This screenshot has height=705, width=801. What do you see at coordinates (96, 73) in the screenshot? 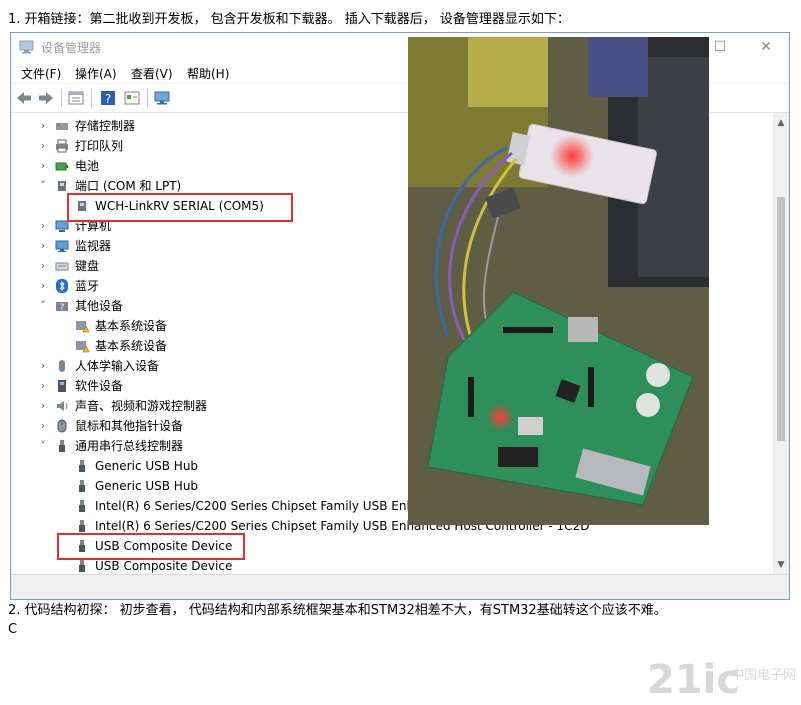
I see `menu-action: 操作(A)` at bounding box center [96, 73].